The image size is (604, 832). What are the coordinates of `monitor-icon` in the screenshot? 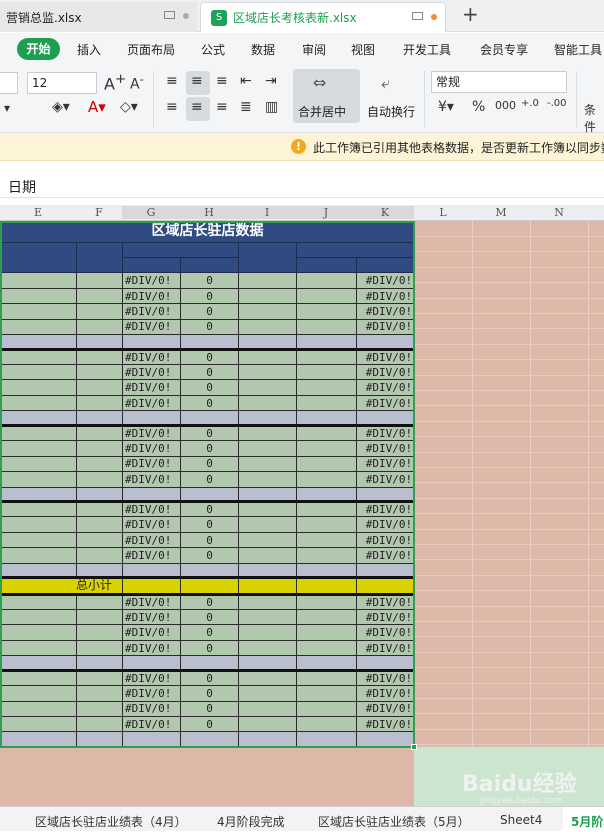 It's located at (169, 15).